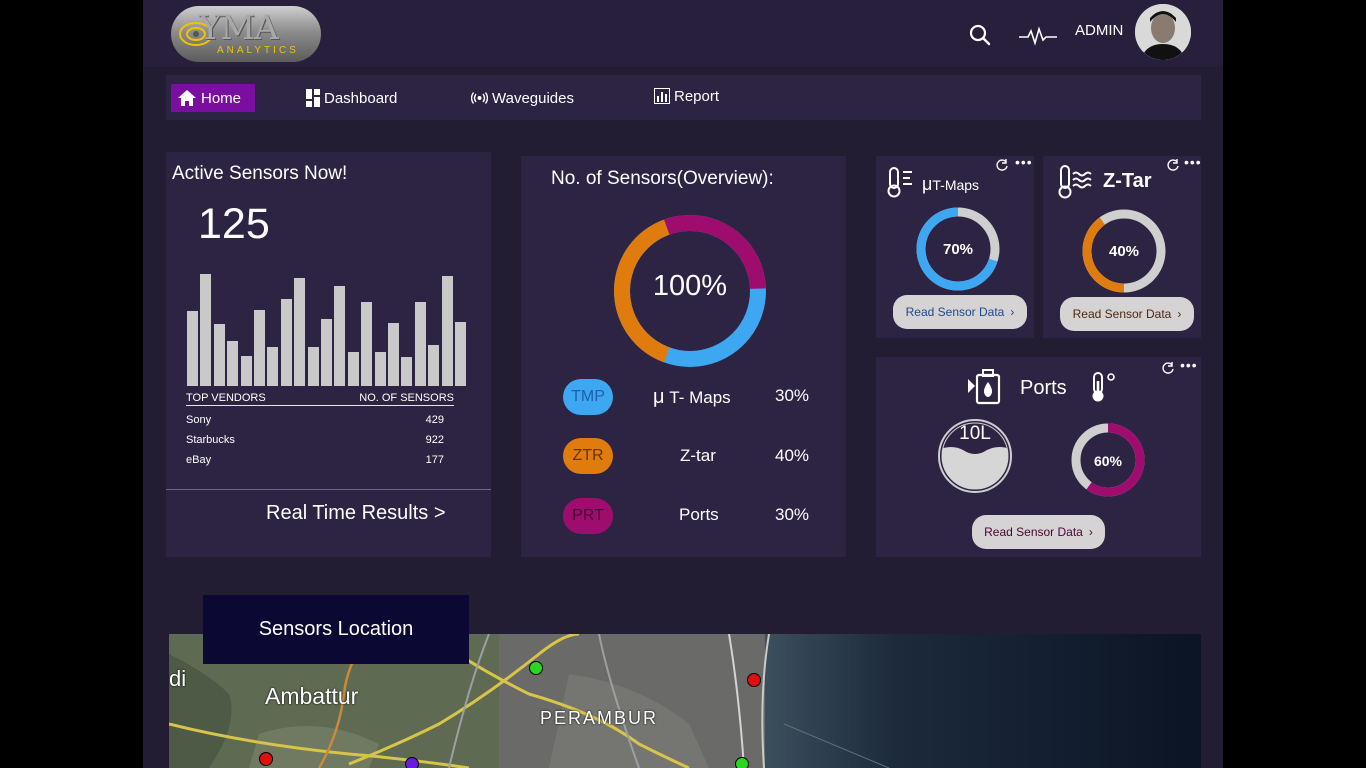 Image resolution: width=1366 pixels, height=768 pixels. Describe the element at coordinates (313, 98) in the screenshot. I see `dashboard-icon` at that location.